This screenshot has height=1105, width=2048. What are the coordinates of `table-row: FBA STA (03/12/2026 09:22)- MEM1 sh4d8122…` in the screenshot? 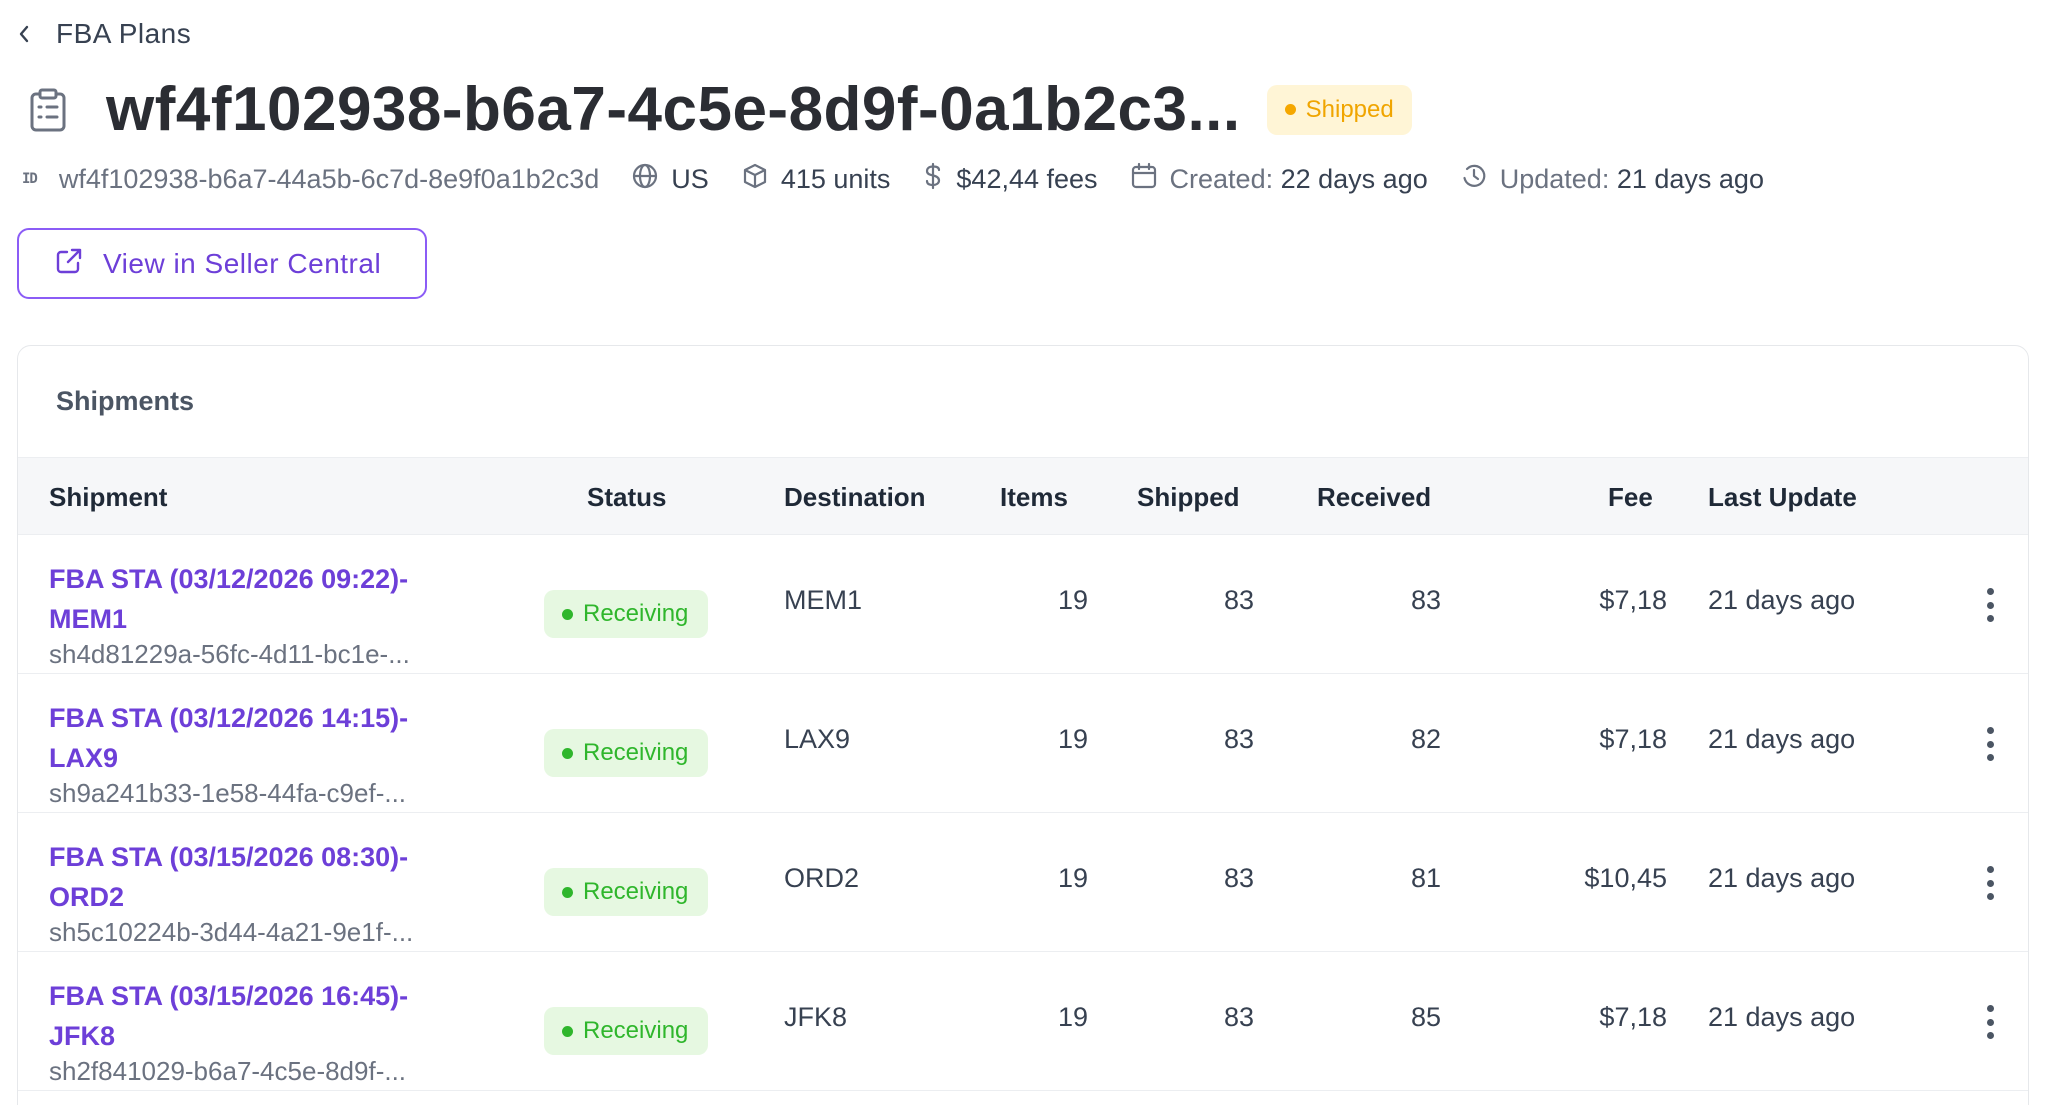 It's located at (1023, 604).